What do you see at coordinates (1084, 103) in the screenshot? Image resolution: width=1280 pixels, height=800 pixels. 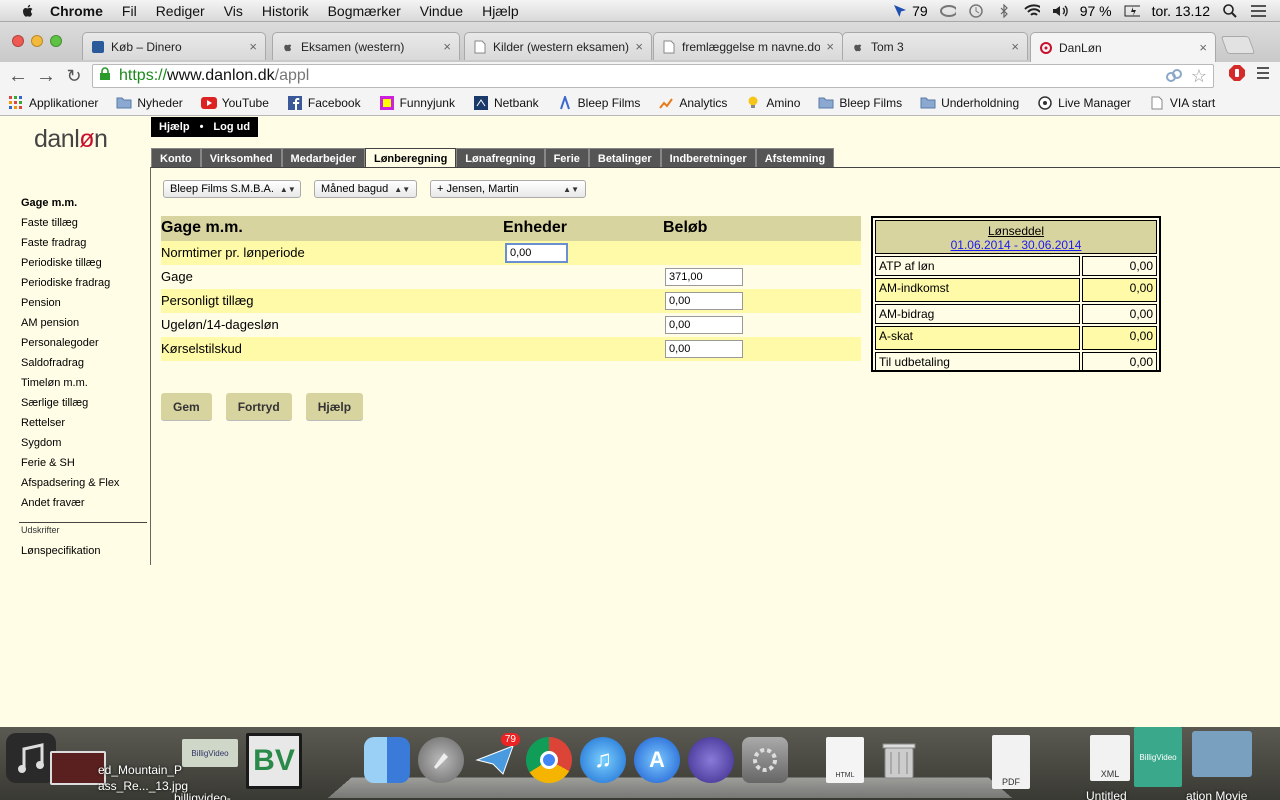 I see `bookmark-live-manager: Live Manager` at bounding box center [1084, 103].